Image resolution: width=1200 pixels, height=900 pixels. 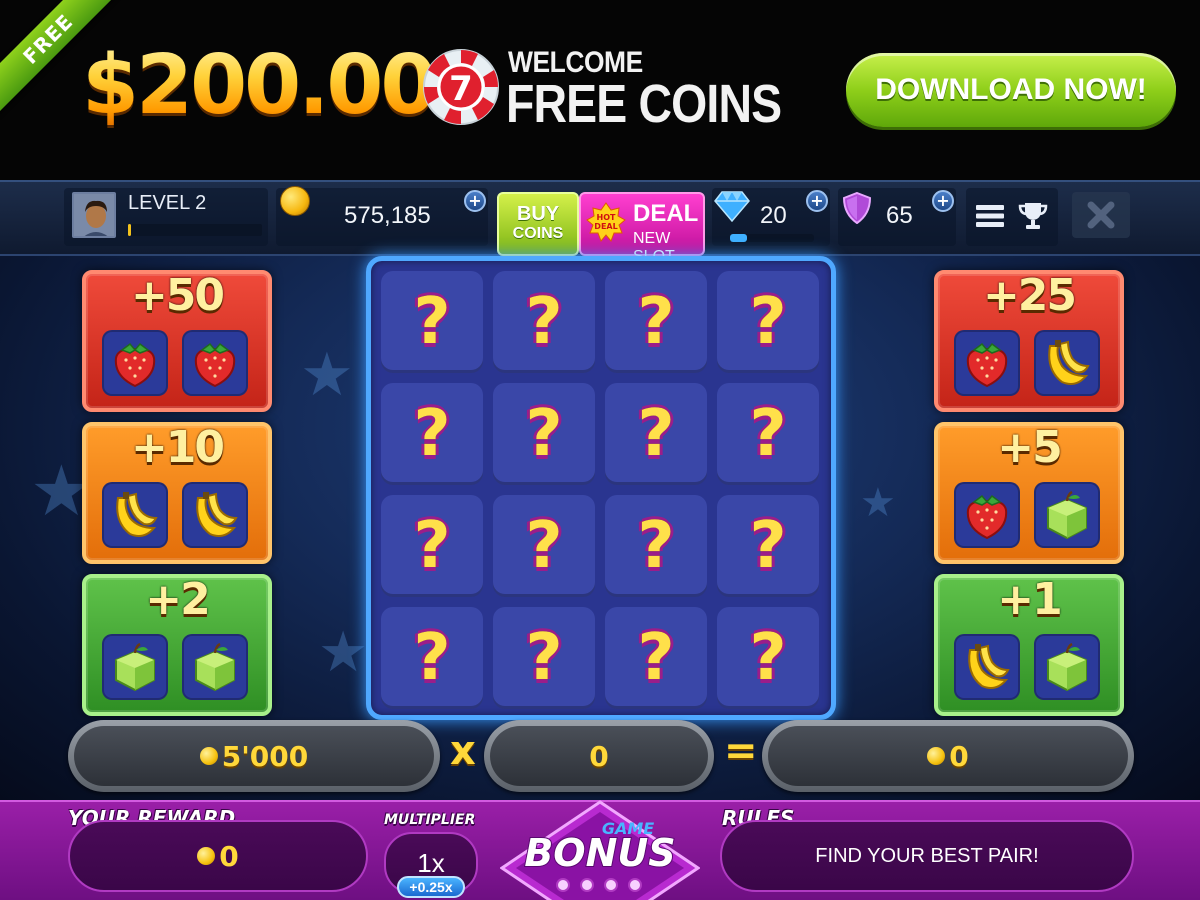 What do you see at coordinates (642, 228) in the screenshot?
I see `deal-button: HOT DEAL DEAL NEW SLOT` at bounding box center [642, 228].